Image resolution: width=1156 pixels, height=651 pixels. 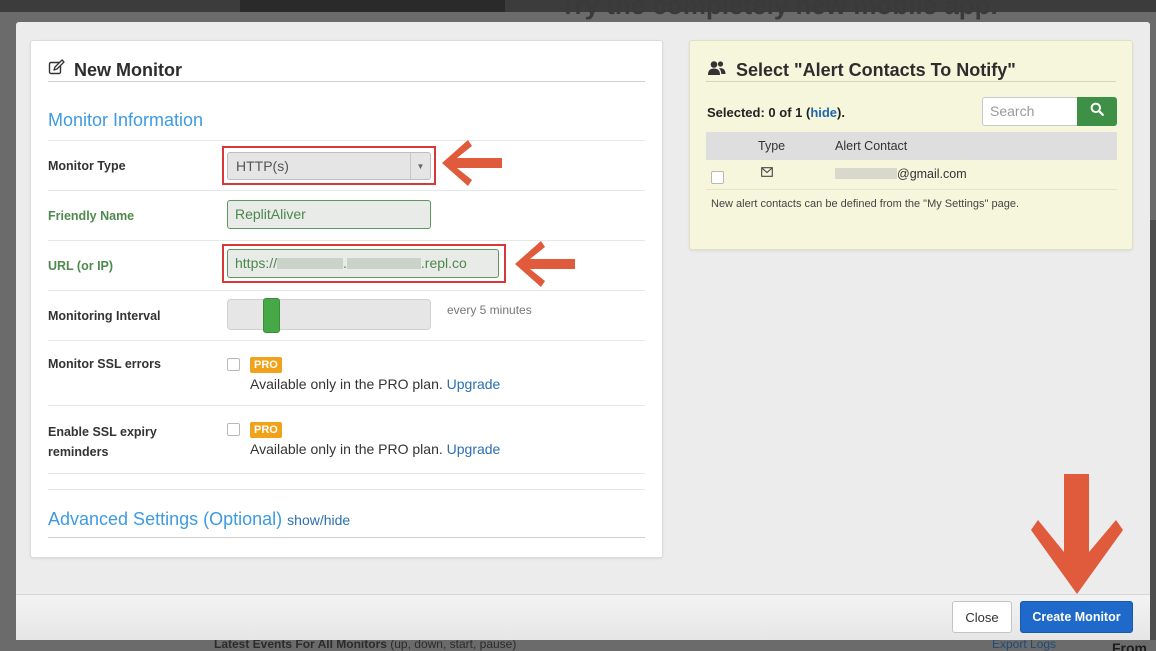 What do you see at coordinates (104, 316) in the screenshot?
I see `interval-label: Monitoring Interval` at bounding box center [104, 316].